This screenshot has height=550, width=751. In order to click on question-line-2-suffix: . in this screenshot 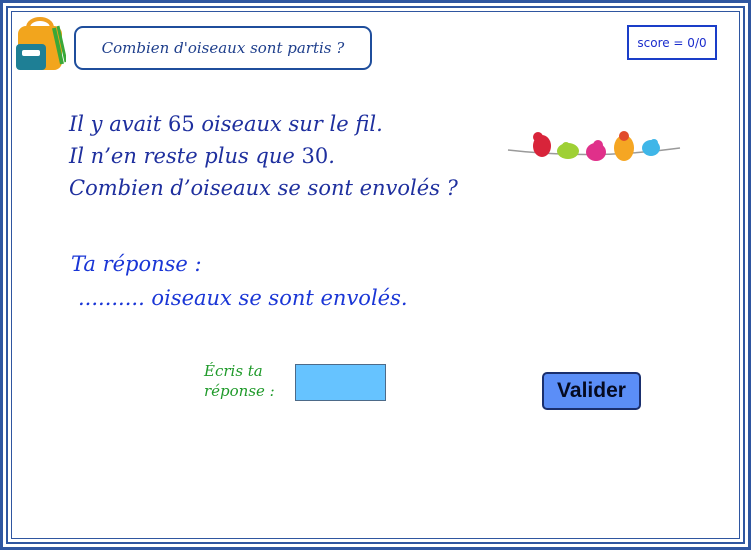, I will do `click(331, 156)`.